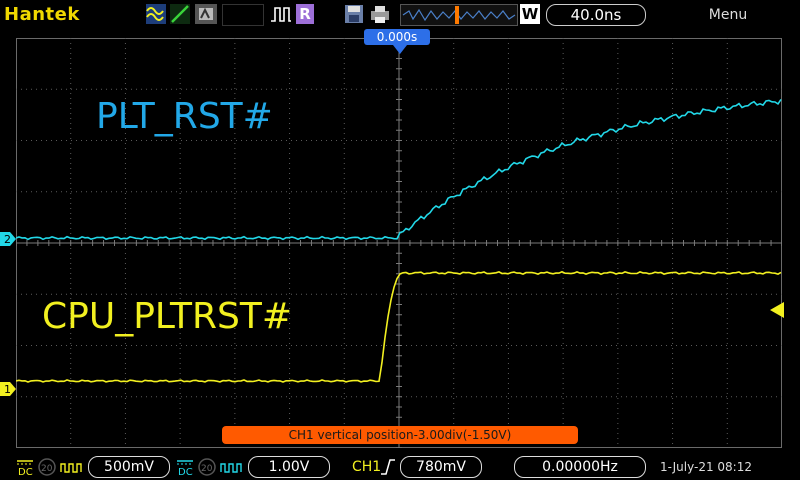 The height and width of the screenshot is (480, 800). I want to click on trigger-position-icon, so click(400, 49).